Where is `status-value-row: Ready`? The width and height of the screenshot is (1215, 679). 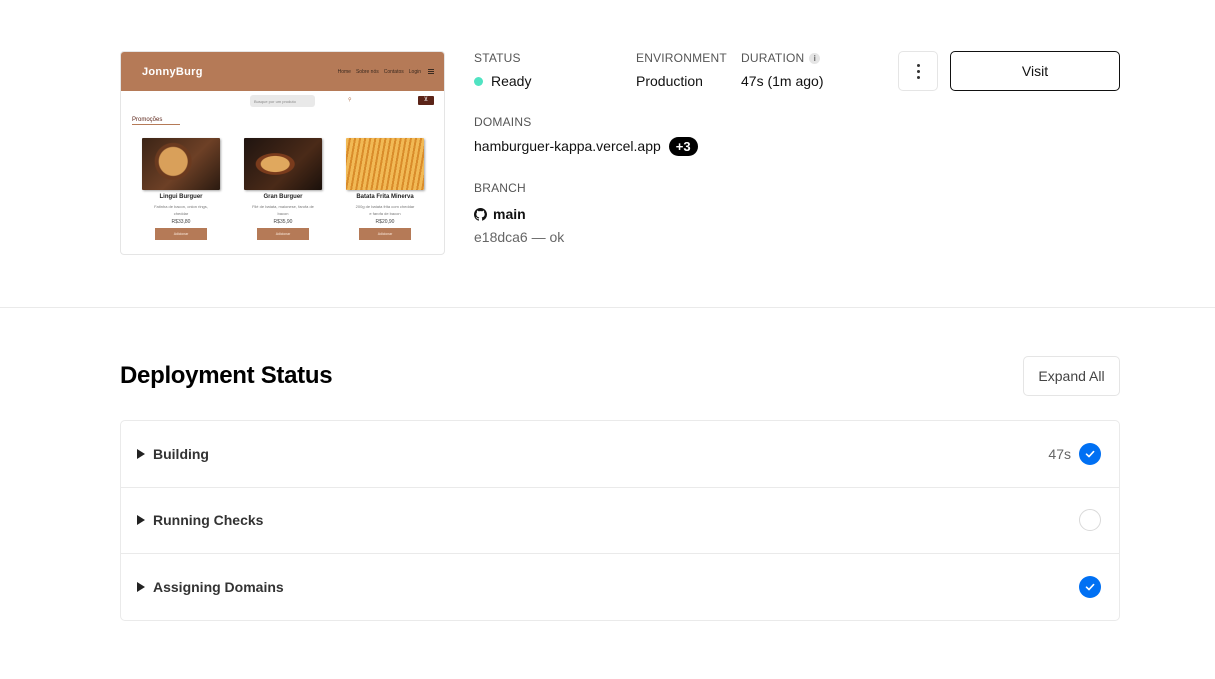
status-value-row: Ready is located at coordinates (502, 81).